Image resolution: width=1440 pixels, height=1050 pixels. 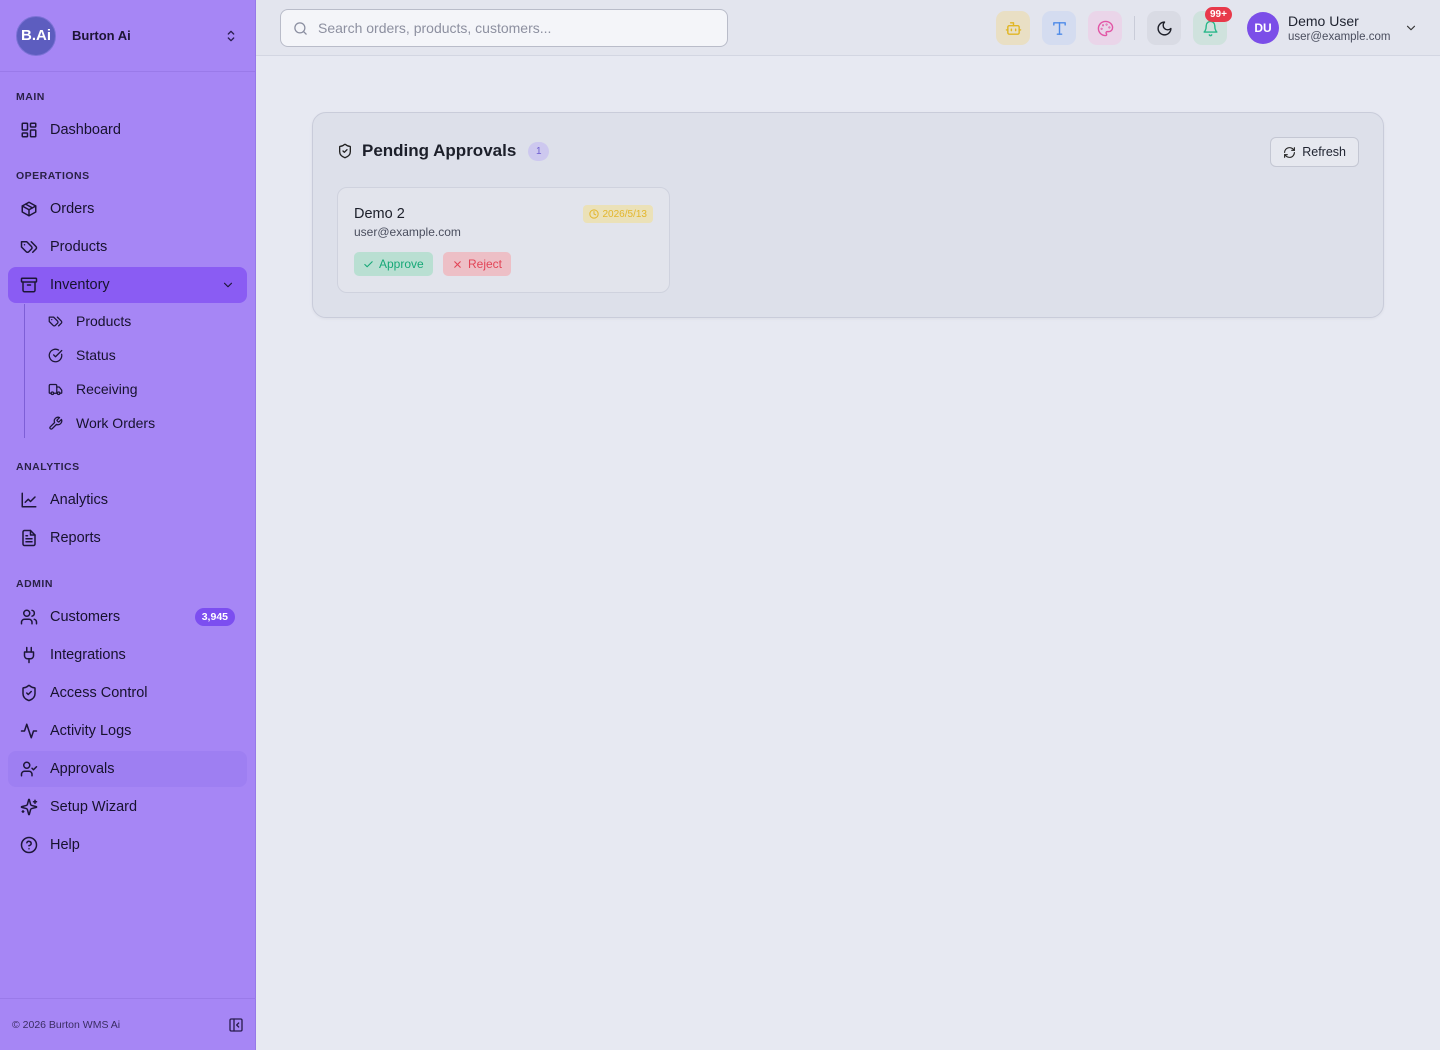 What do you see at coordinates (127, 130) in the screenshot?
I see `nav-dashboard: Dashboard` at bounding box center [127, 130].